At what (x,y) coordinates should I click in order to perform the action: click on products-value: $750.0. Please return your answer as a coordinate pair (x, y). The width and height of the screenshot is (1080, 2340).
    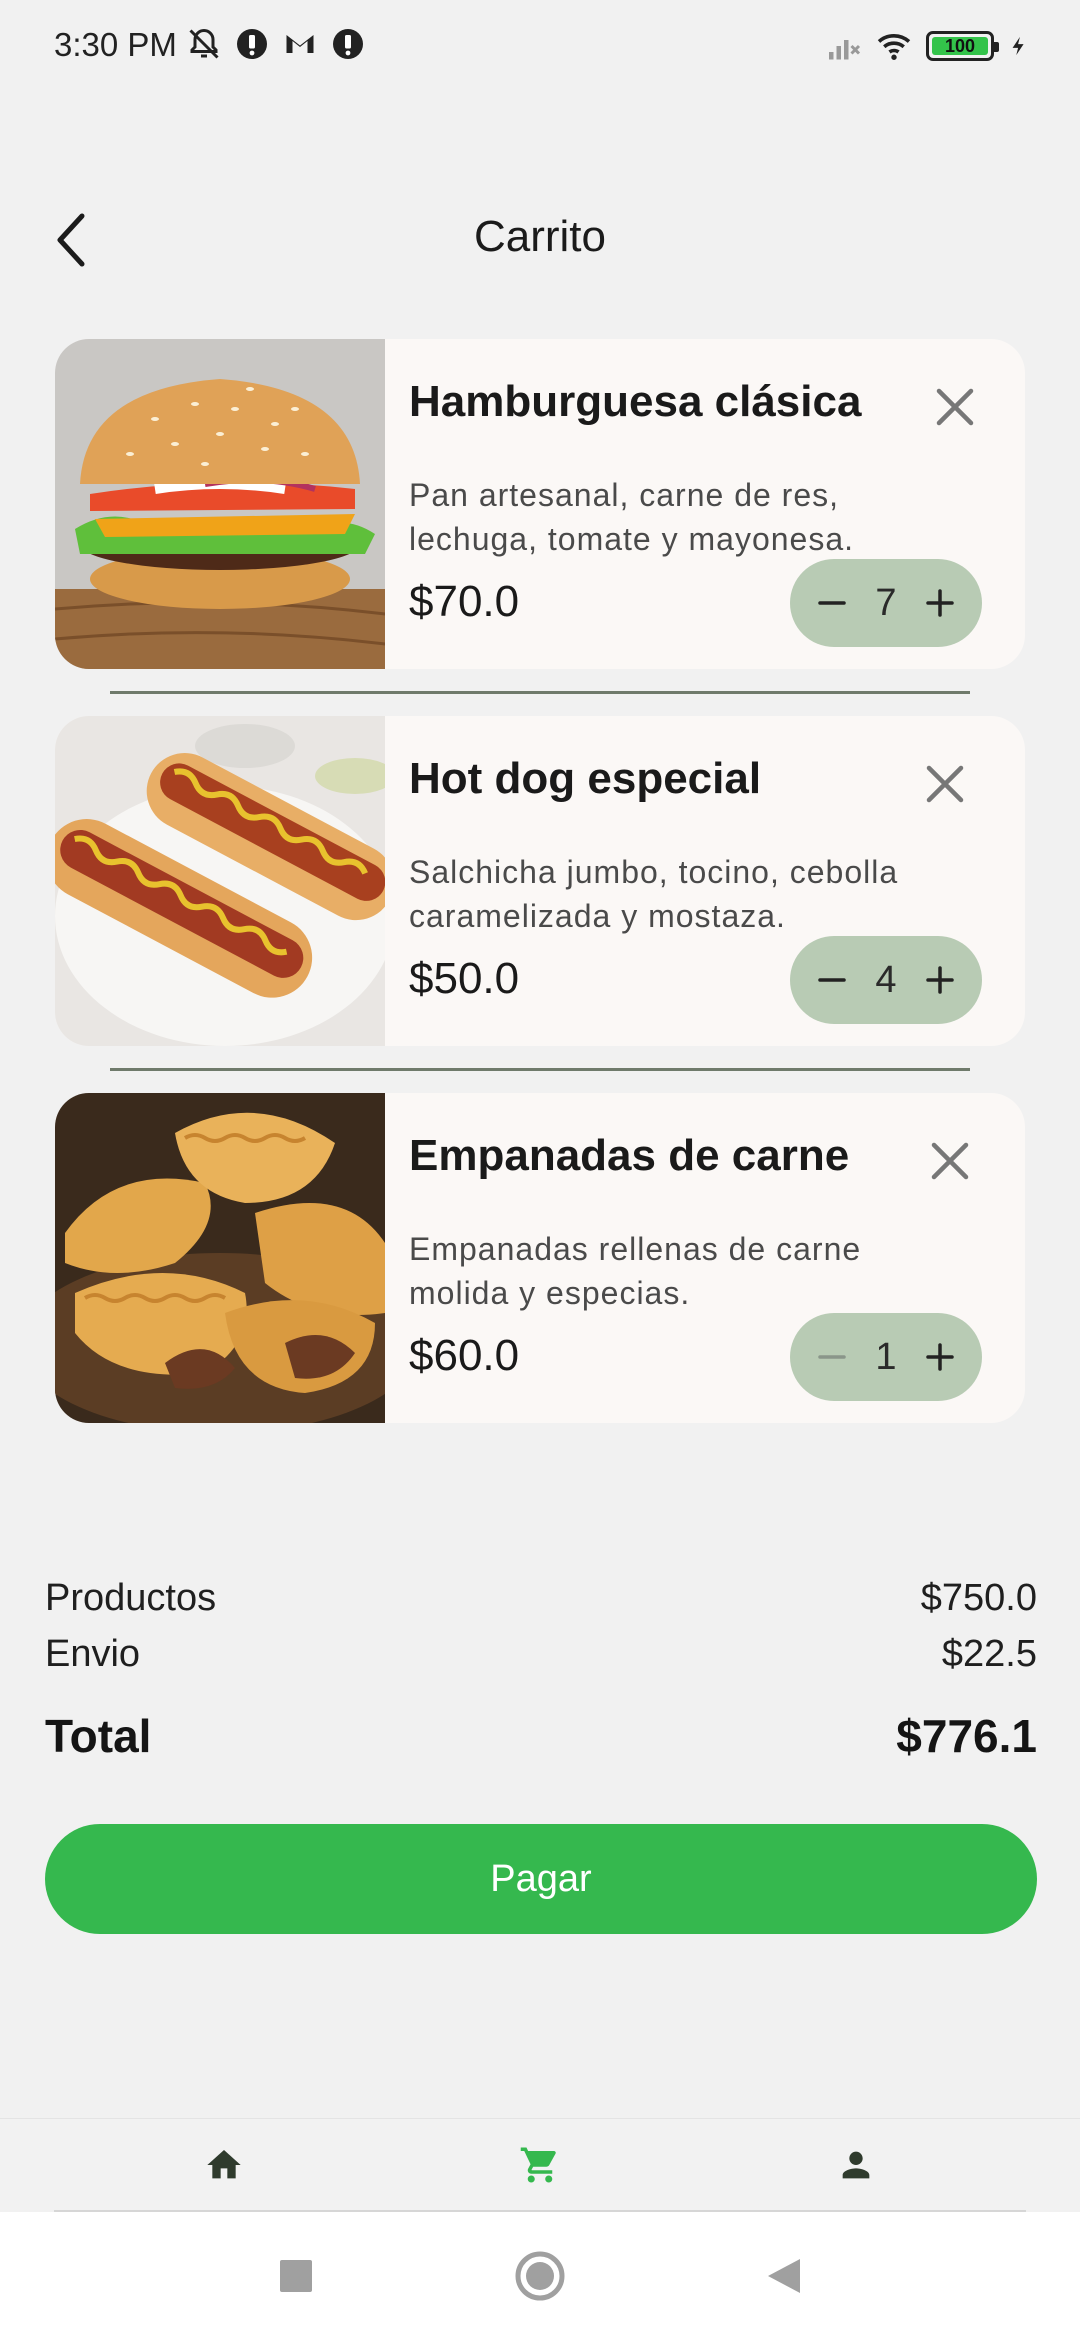
    Looking at the image, I should click on (978, 1597).